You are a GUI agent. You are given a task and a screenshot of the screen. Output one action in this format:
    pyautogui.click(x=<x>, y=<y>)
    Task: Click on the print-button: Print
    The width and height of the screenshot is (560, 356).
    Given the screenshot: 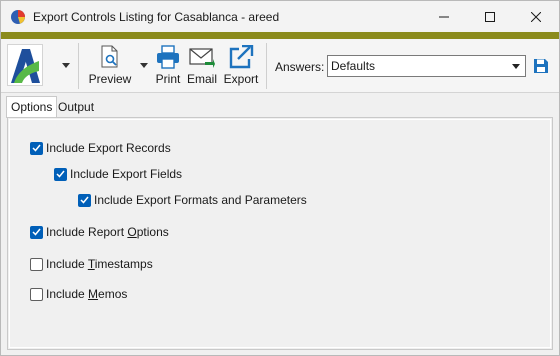 What is the action you would take?
    pyautogui.click(x=168, y=64)
    